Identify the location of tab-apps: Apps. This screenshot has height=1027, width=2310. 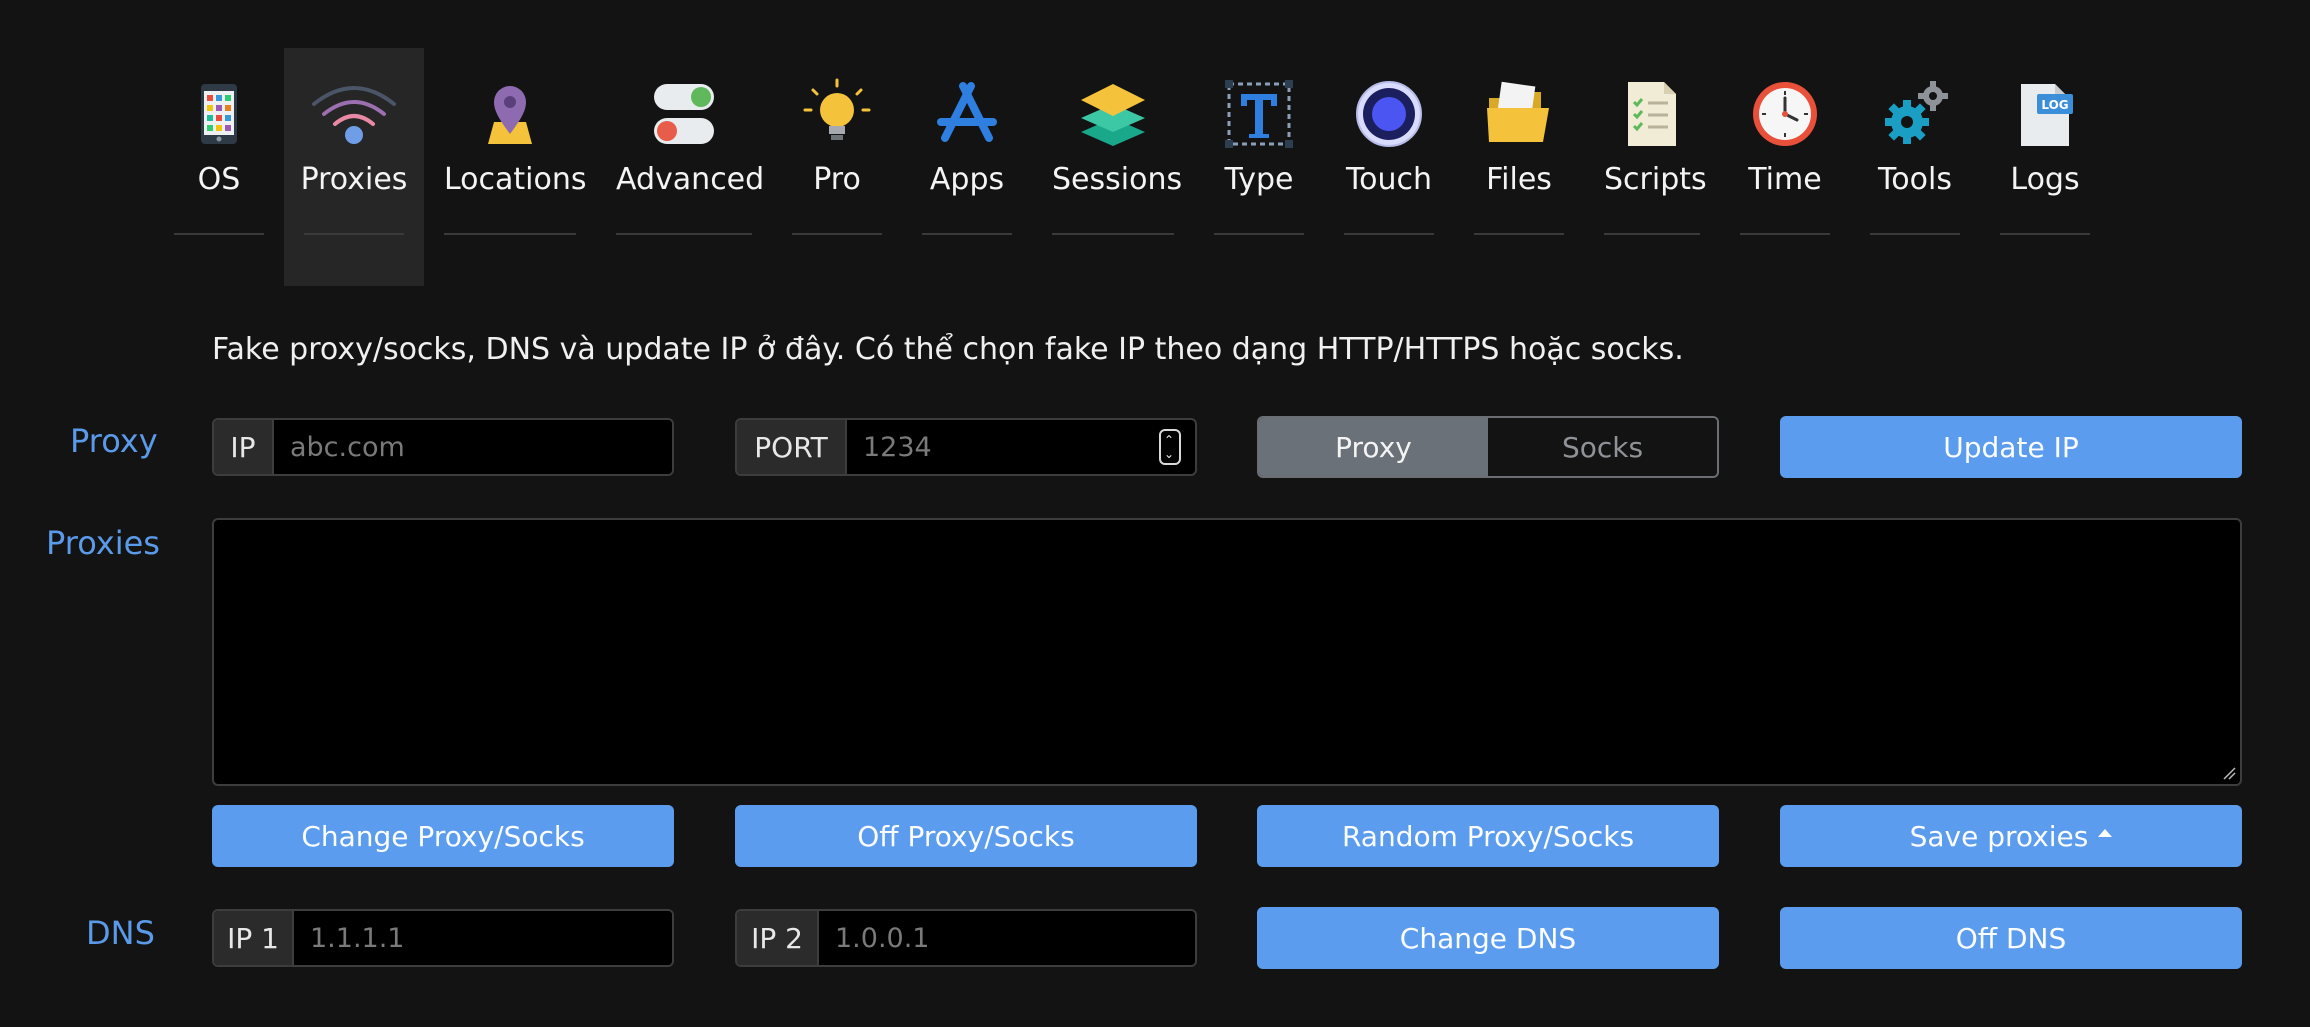
(967, 167).